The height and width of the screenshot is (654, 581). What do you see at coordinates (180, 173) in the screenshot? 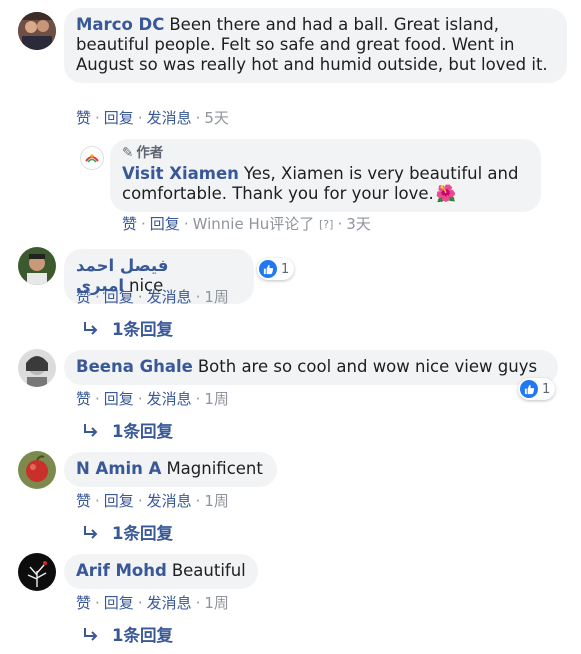
I see `reply-author: Visit Xiamen` at bounding box center [180, 173].